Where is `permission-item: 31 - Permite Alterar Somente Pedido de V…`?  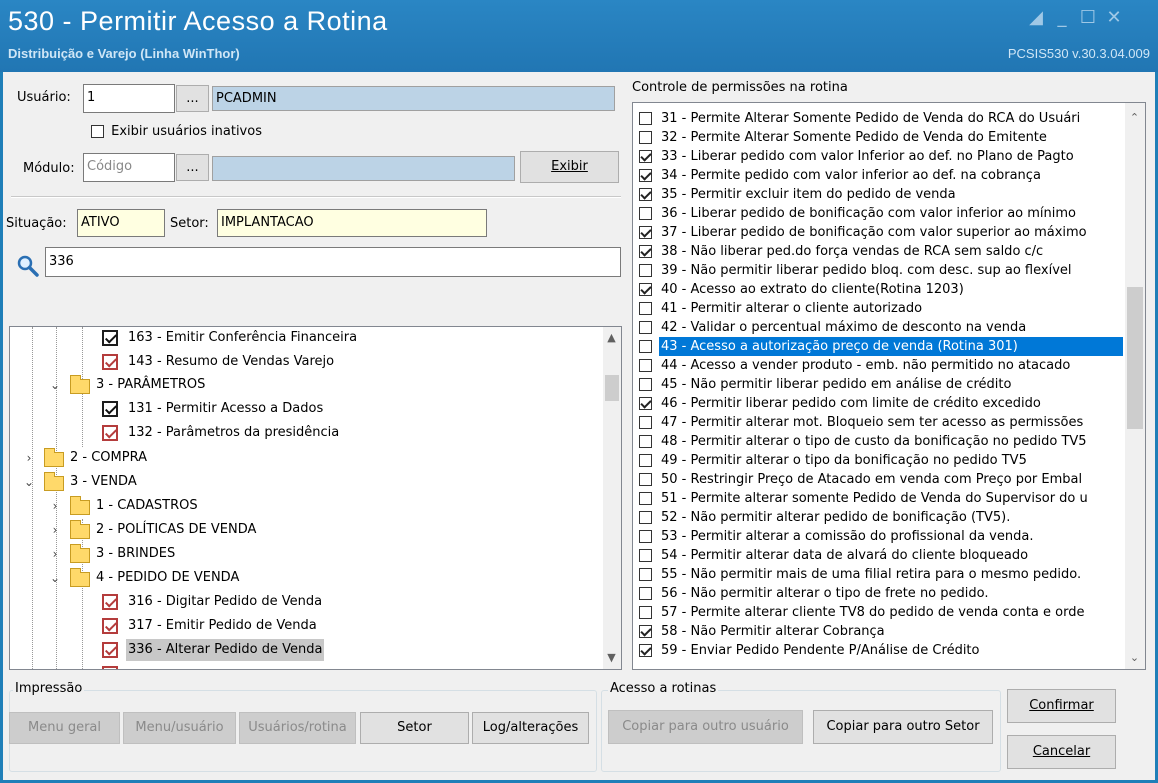
permission-item: 31 - Permite Alterar Somente Pedido de V… is located at coordinates (881, 118).